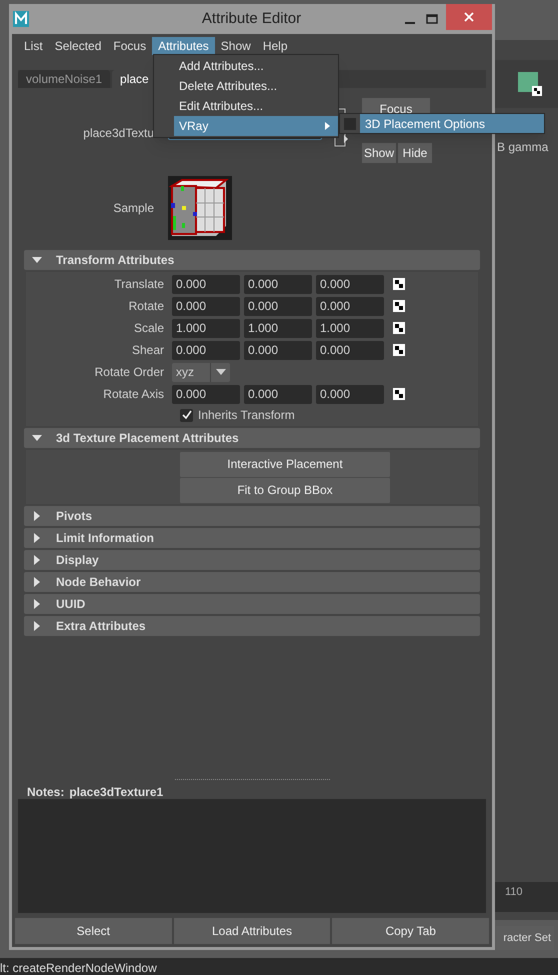 This screenshot has width=558, height=975. I want to click on submenu-item: 3D Placement Options, so click(452, 123).